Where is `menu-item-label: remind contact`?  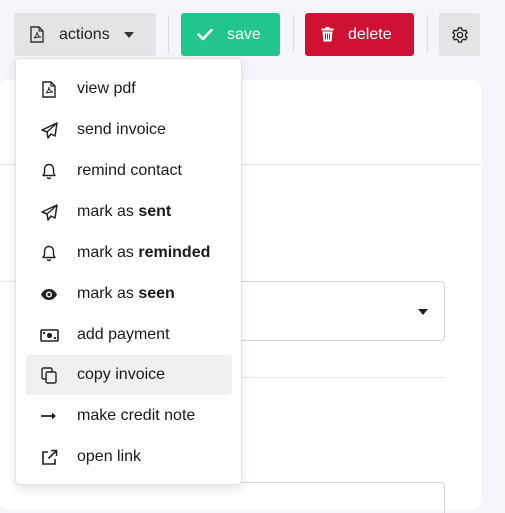 menu-item-label: remind contact is located at coordinates (129, 170).